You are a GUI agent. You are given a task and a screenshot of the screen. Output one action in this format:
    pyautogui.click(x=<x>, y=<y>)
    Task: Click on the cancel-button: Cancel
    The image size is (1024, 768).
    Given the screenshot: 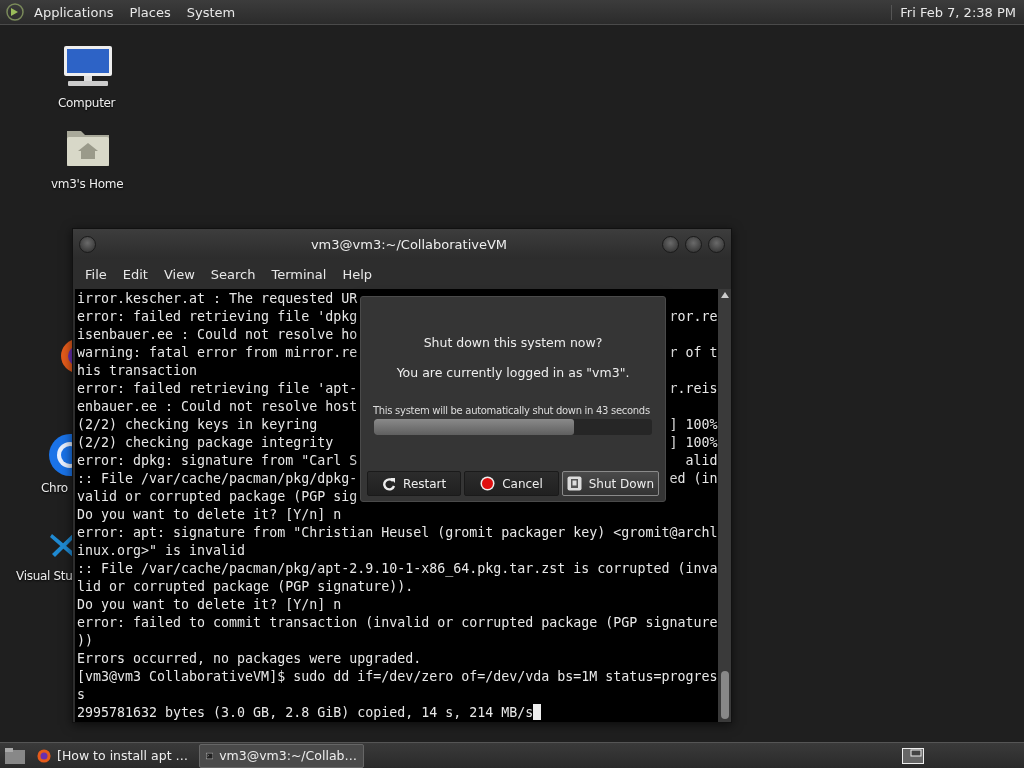 What is the action you would take?
    pyautogui.click(x=511, y=483)
    